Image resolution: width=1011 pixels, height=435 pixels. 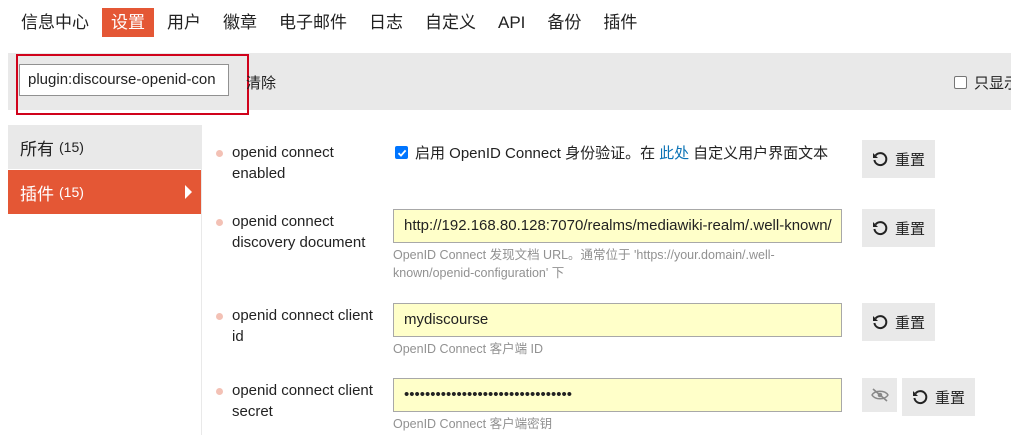 What do you see at coordinates (240, 22) in the screenshot?
I see `tab-badges: 徽章` at bounding box center [240, 22].